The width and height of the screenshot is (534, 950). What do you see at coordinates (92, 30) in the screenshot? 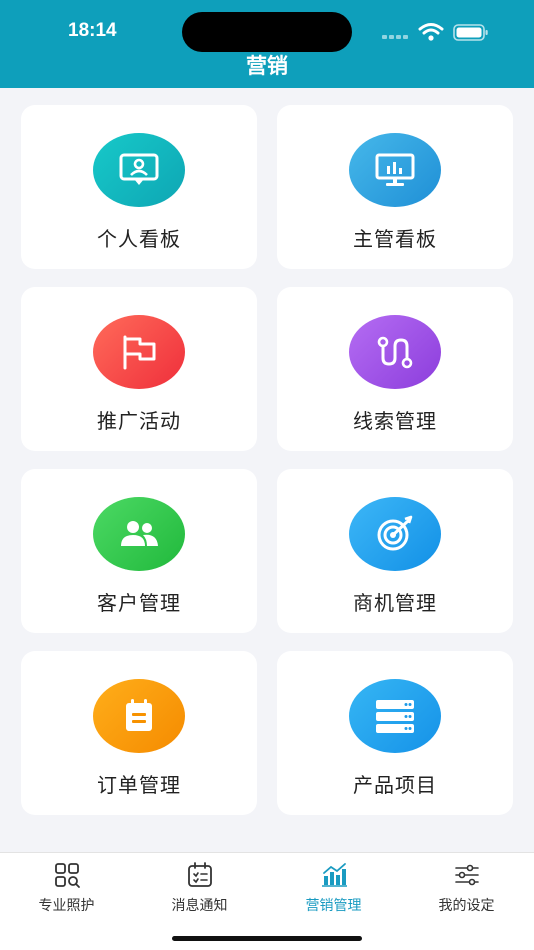
I see `status-time: 18:14` at bounding box center [92, 30].